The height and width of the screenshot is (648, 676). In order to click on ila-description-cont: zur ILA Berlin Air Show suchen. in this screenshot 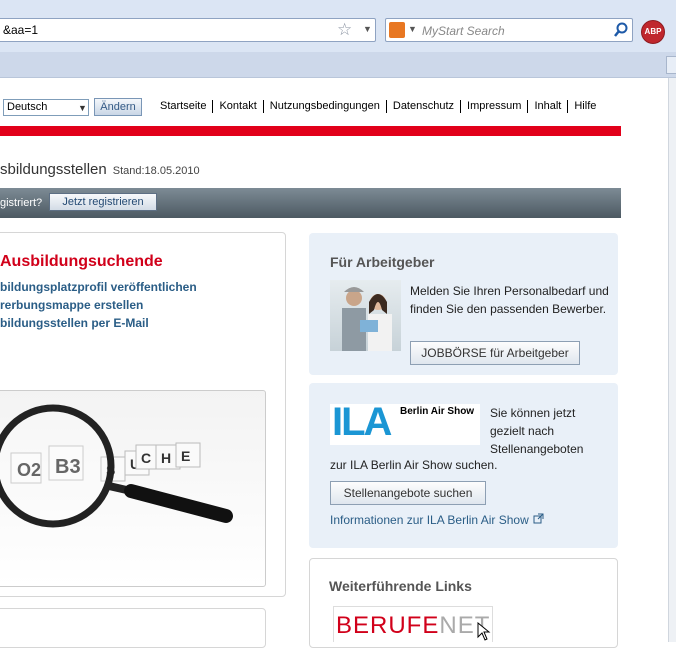, I will do `click(414, 465)`.